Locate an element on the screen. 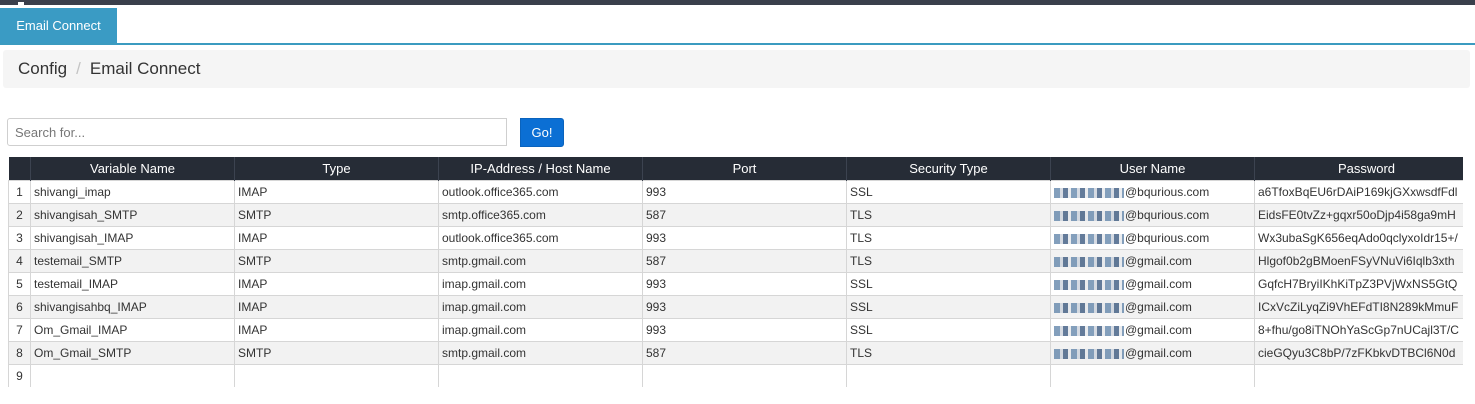 The width and height of the screenshot is (1475, 404). cell-variable-name: testemail_SMTP is located at coordinates (132, 261).